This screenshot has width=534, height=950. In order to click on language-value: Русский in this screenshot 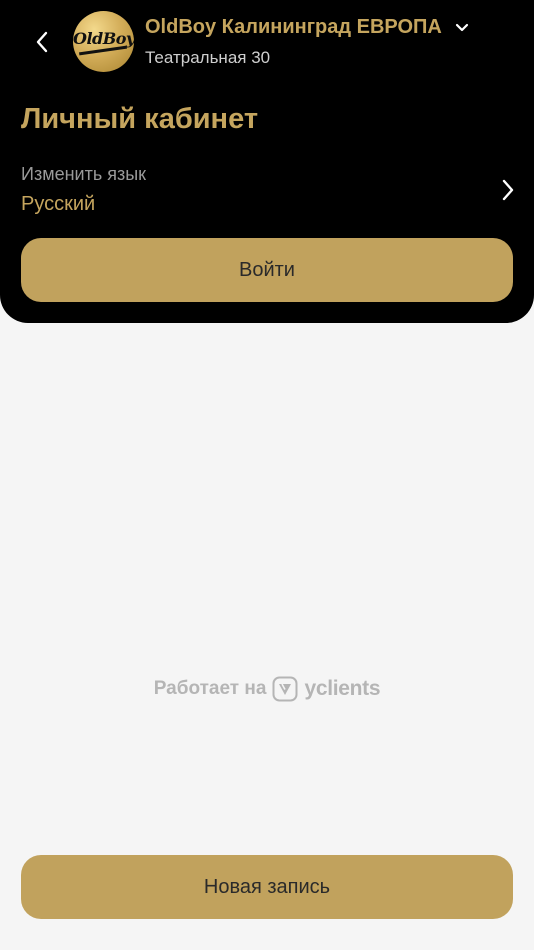, I will do `click(58, 204)`.